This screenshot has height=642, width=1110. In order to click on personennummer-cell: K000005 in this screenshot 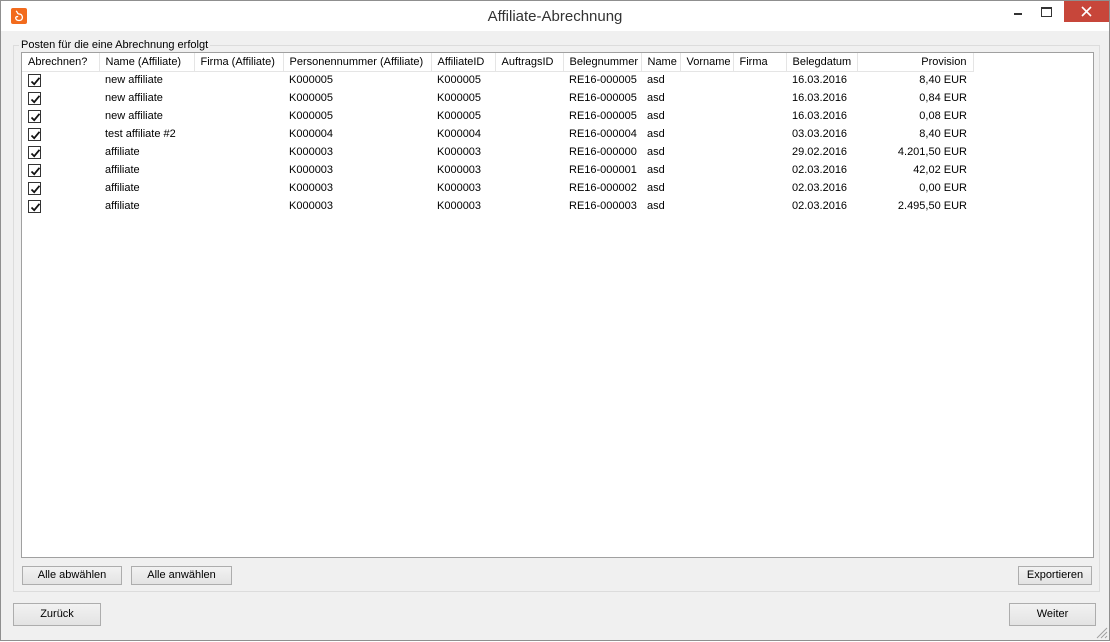, I will do `click(311, 80)`.